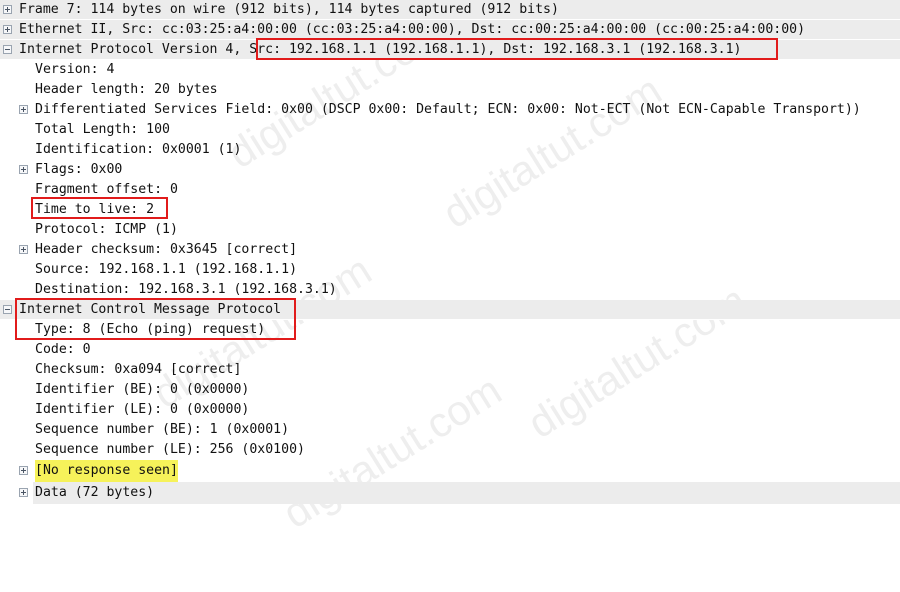 This screenshot has width=900, height=592. Describe the element at coordinates (450, 471) in the screenshot. I see `tree-row-no-response: [No response seen]` at that location.